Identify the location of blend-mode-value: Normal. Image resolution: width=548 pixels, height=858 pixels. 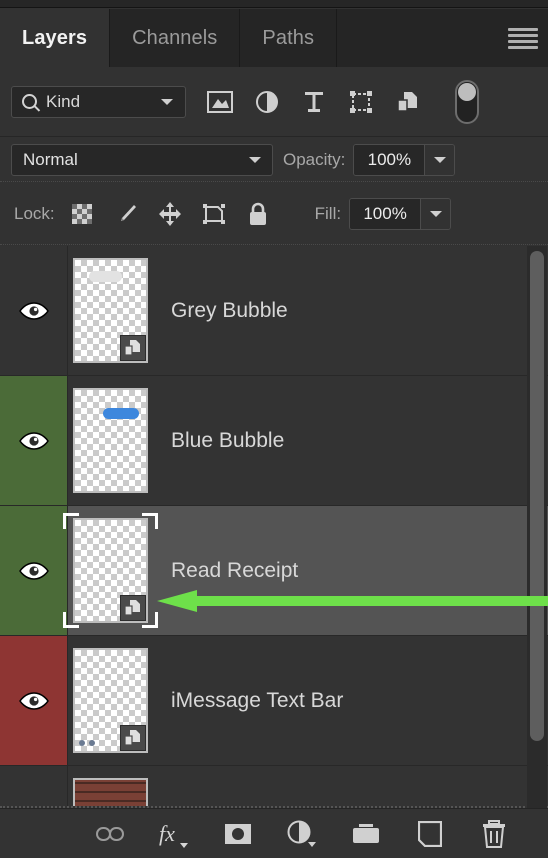
(50, 159).